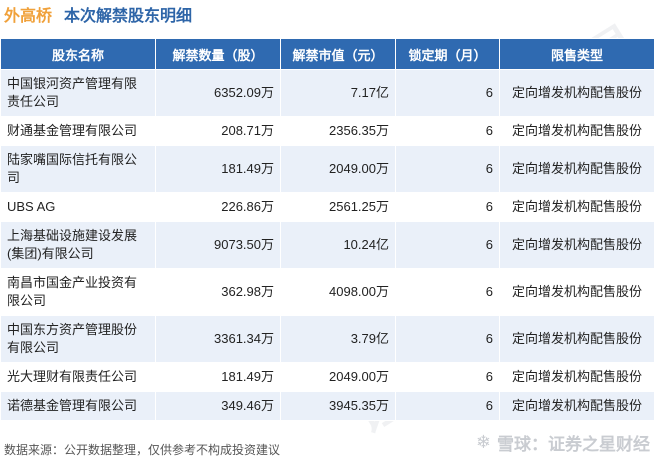  I want to click on table-row: 财通基金管理有限公司 208.71万 2356.35万 6 定向增发机构配售股份, so click(327, 131).